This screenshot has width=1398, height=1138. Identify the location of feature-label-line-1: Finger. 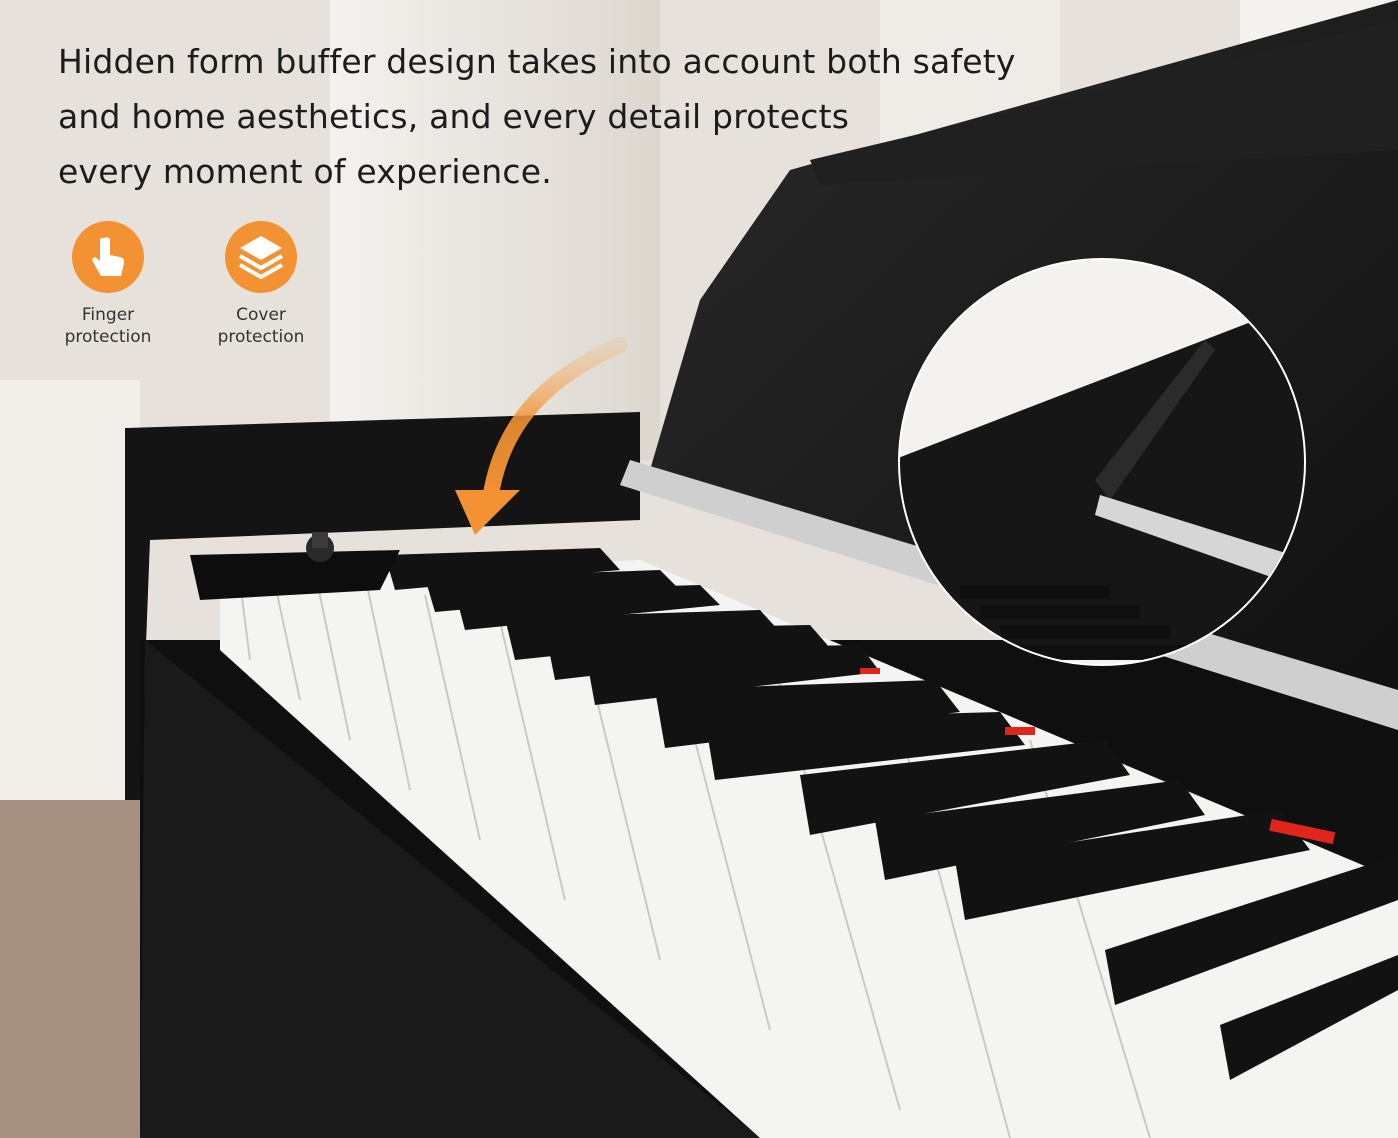
(108, 315).